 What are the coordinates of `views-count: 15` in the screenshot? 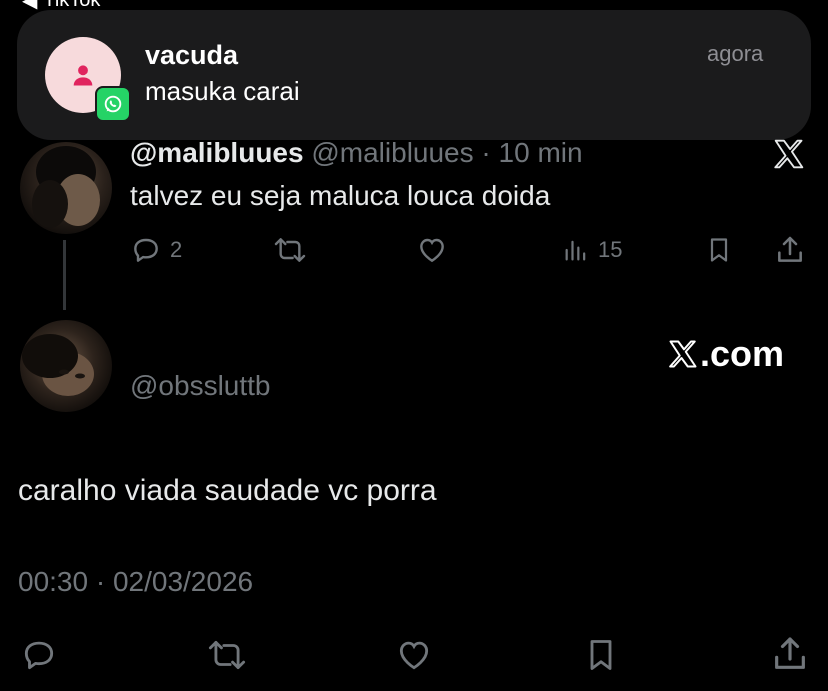 It's located at (610, 249).